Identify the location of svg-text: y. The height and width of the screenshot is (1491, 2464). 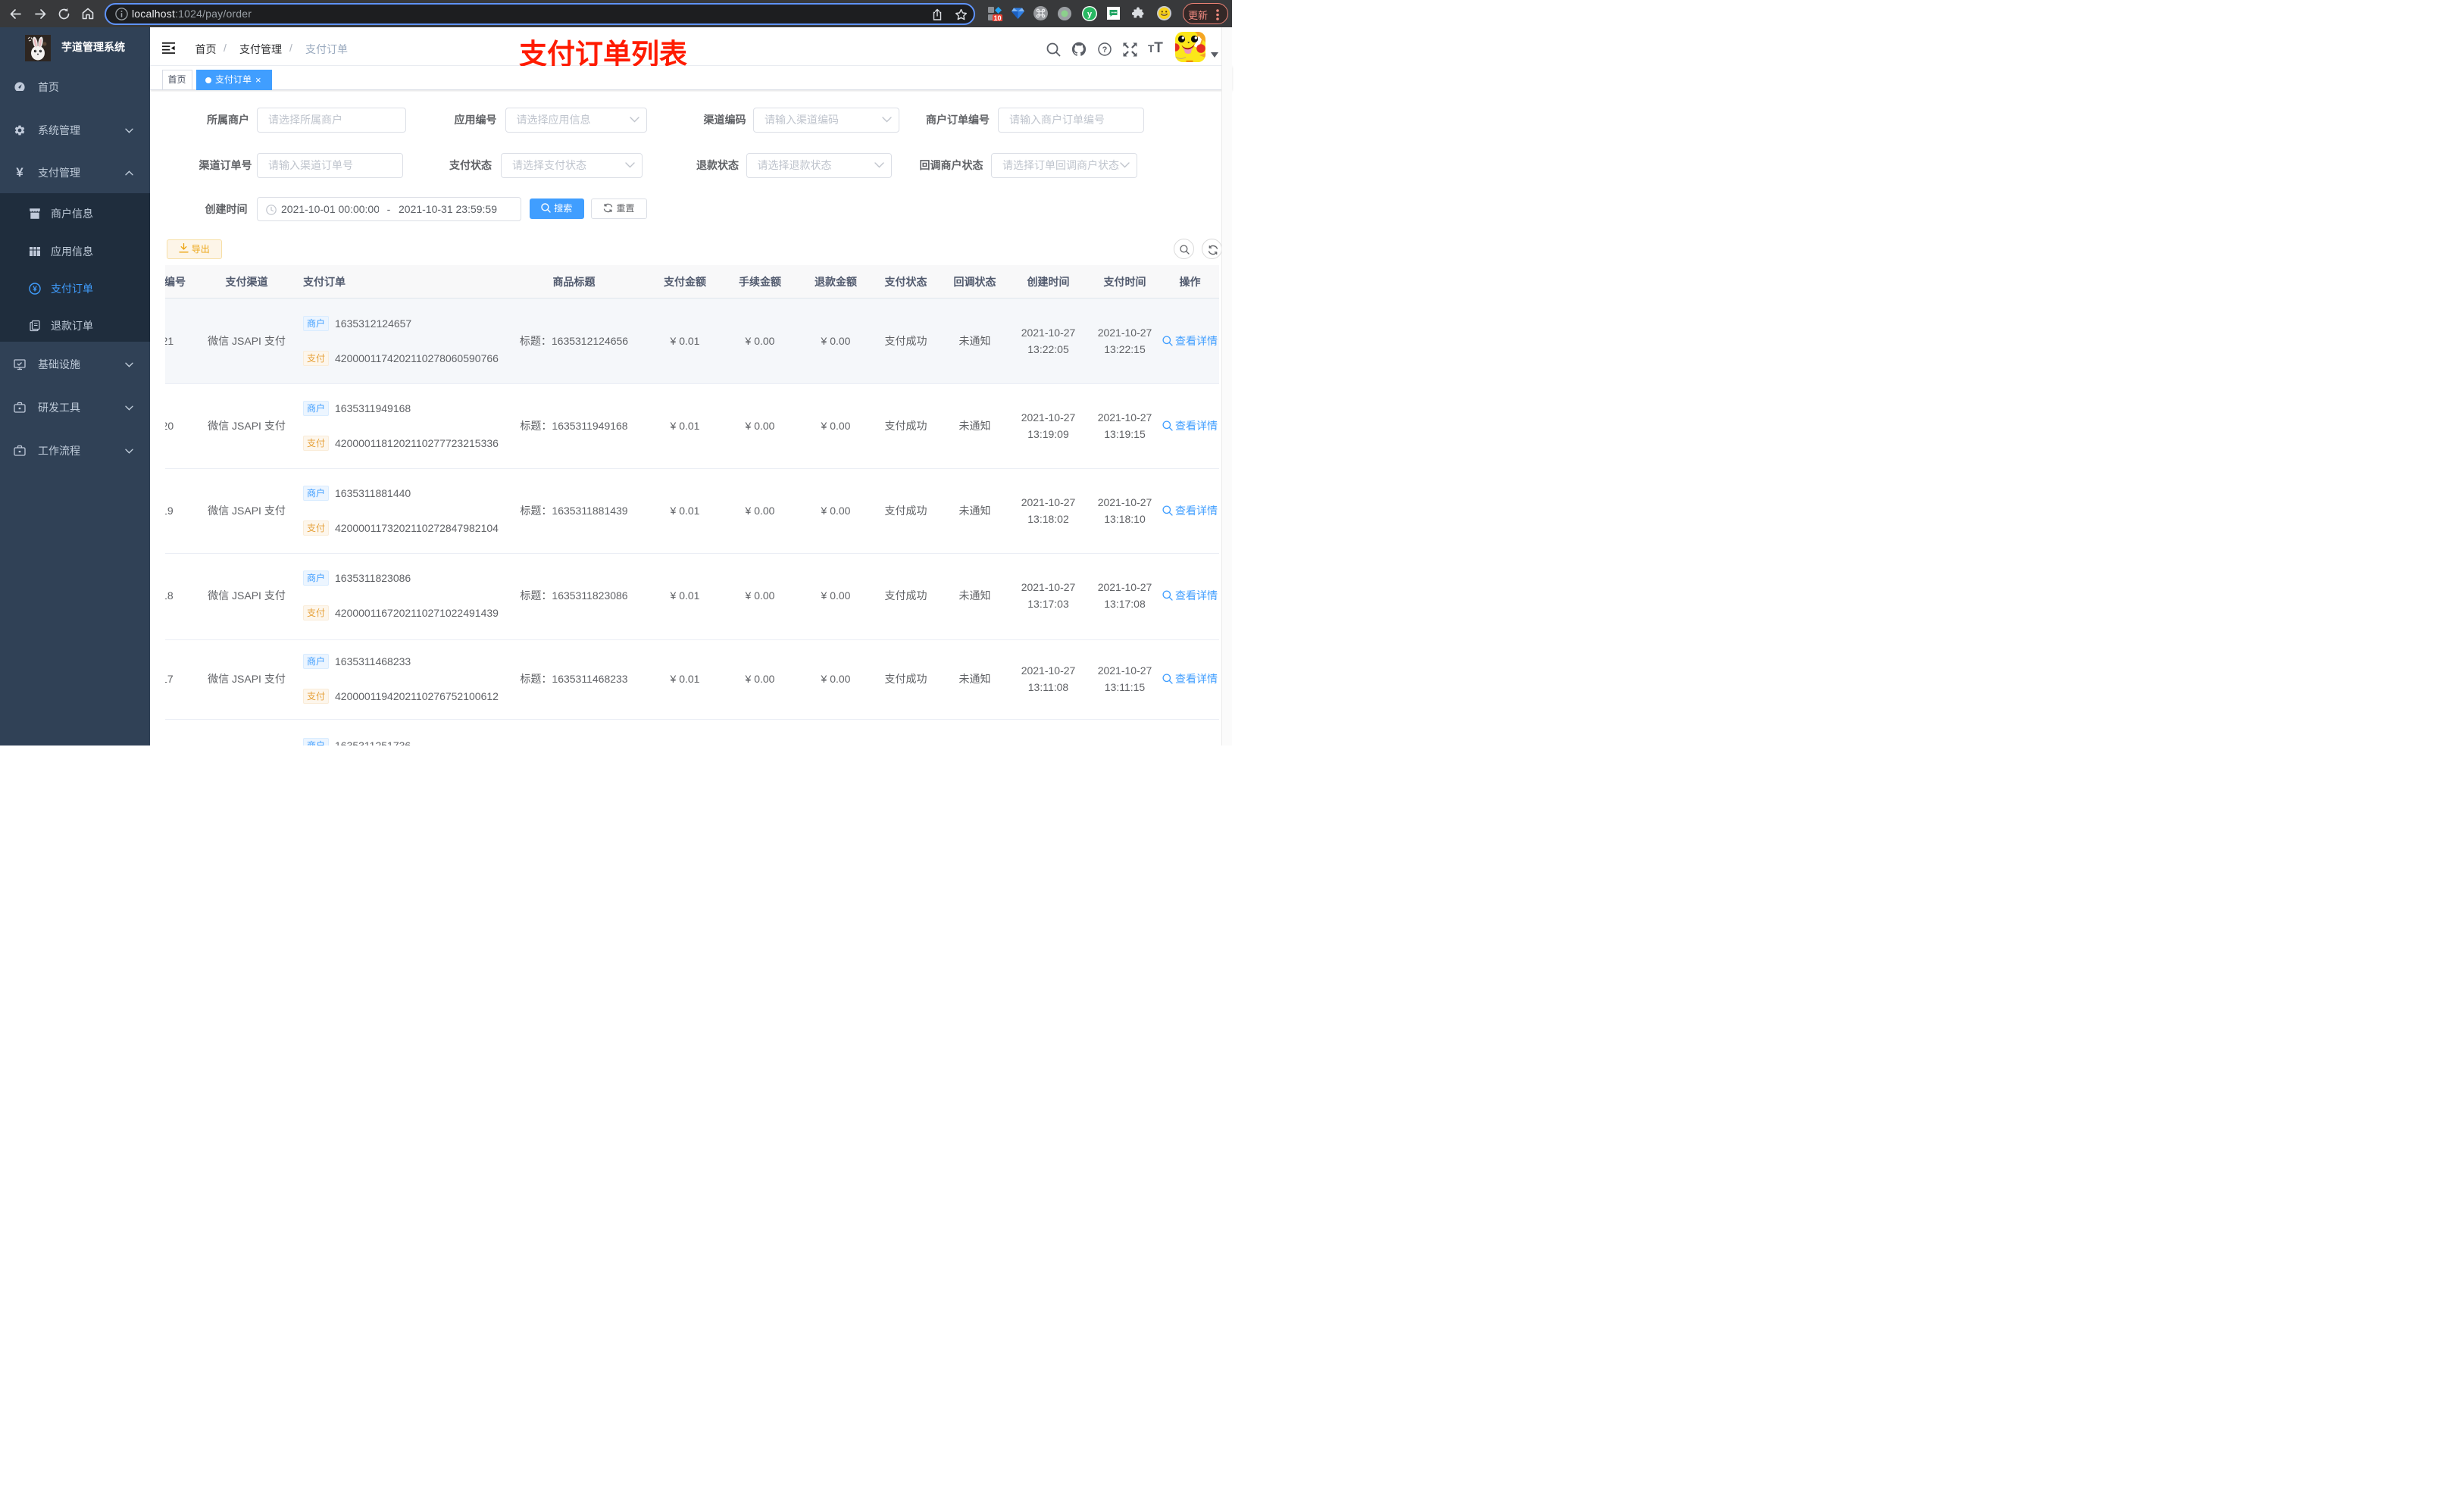
(1090, 14).